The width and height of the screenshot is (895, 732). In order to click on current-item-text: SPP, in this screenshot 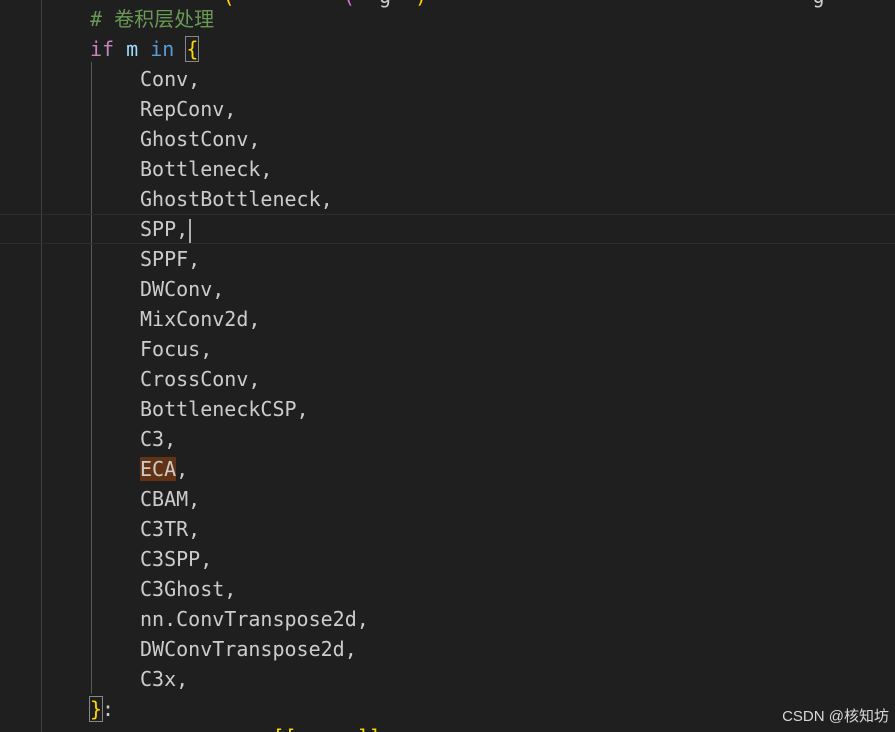, I will do `click(164, 229)`.